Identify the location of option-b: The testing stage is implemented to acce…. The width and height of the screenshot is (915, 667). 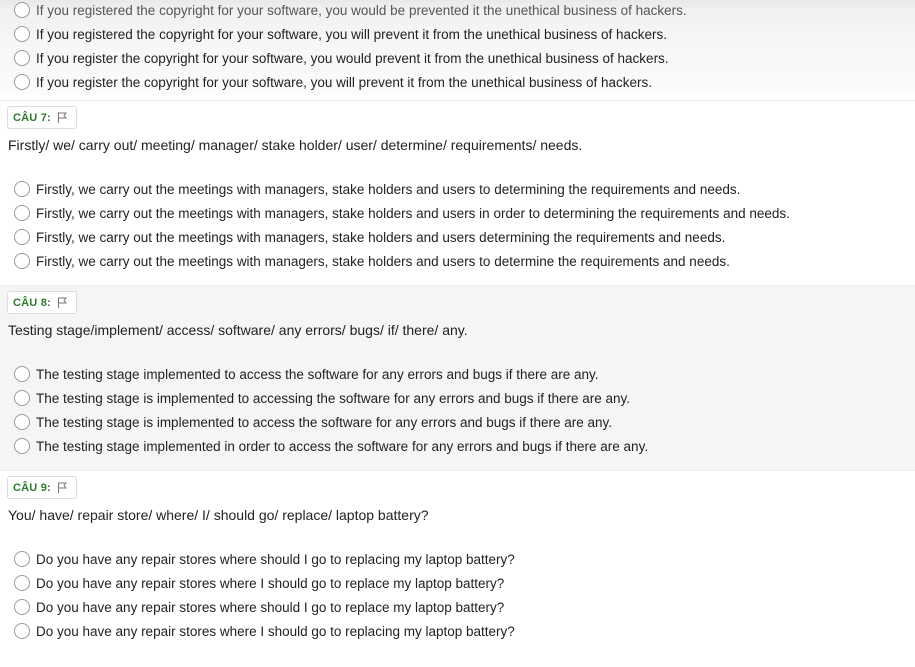
(331, 398).